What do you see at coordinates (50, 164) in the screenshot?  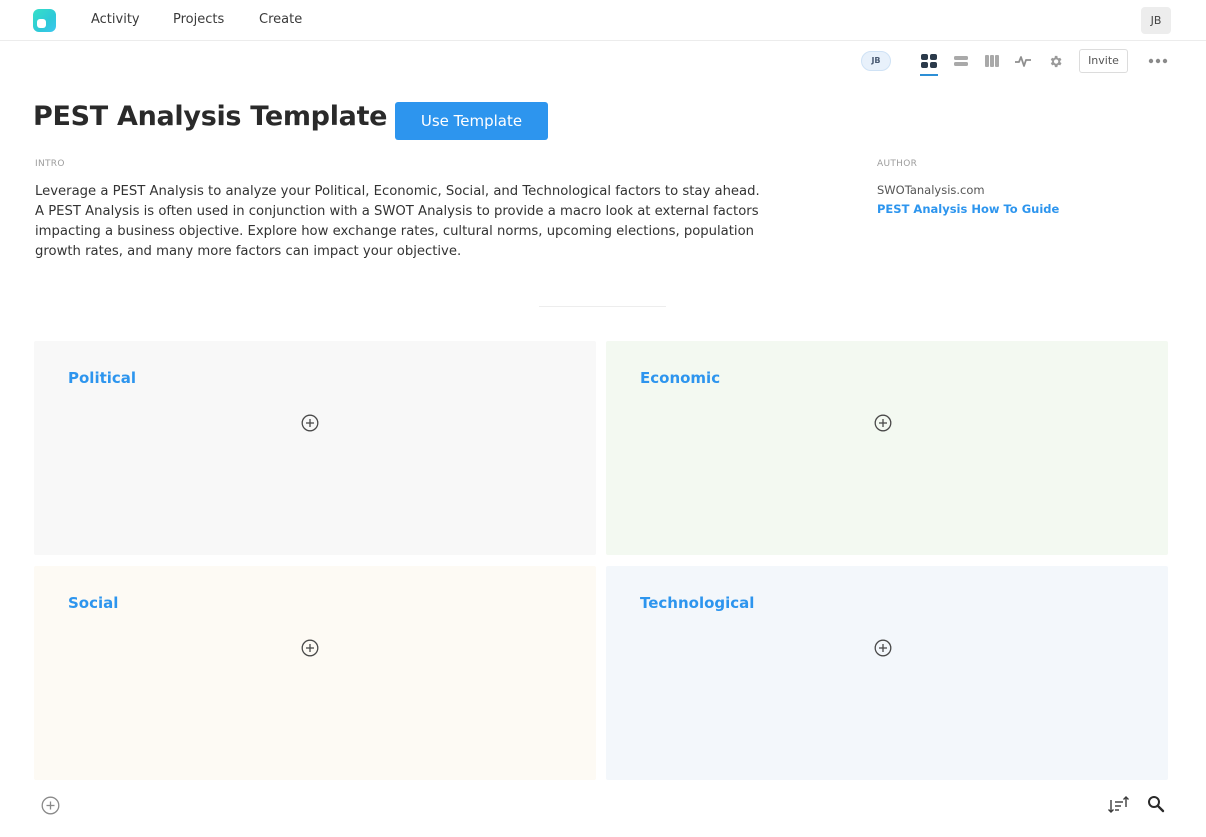 I see `intro-label: INTRO` at bounding box center [50, 164].